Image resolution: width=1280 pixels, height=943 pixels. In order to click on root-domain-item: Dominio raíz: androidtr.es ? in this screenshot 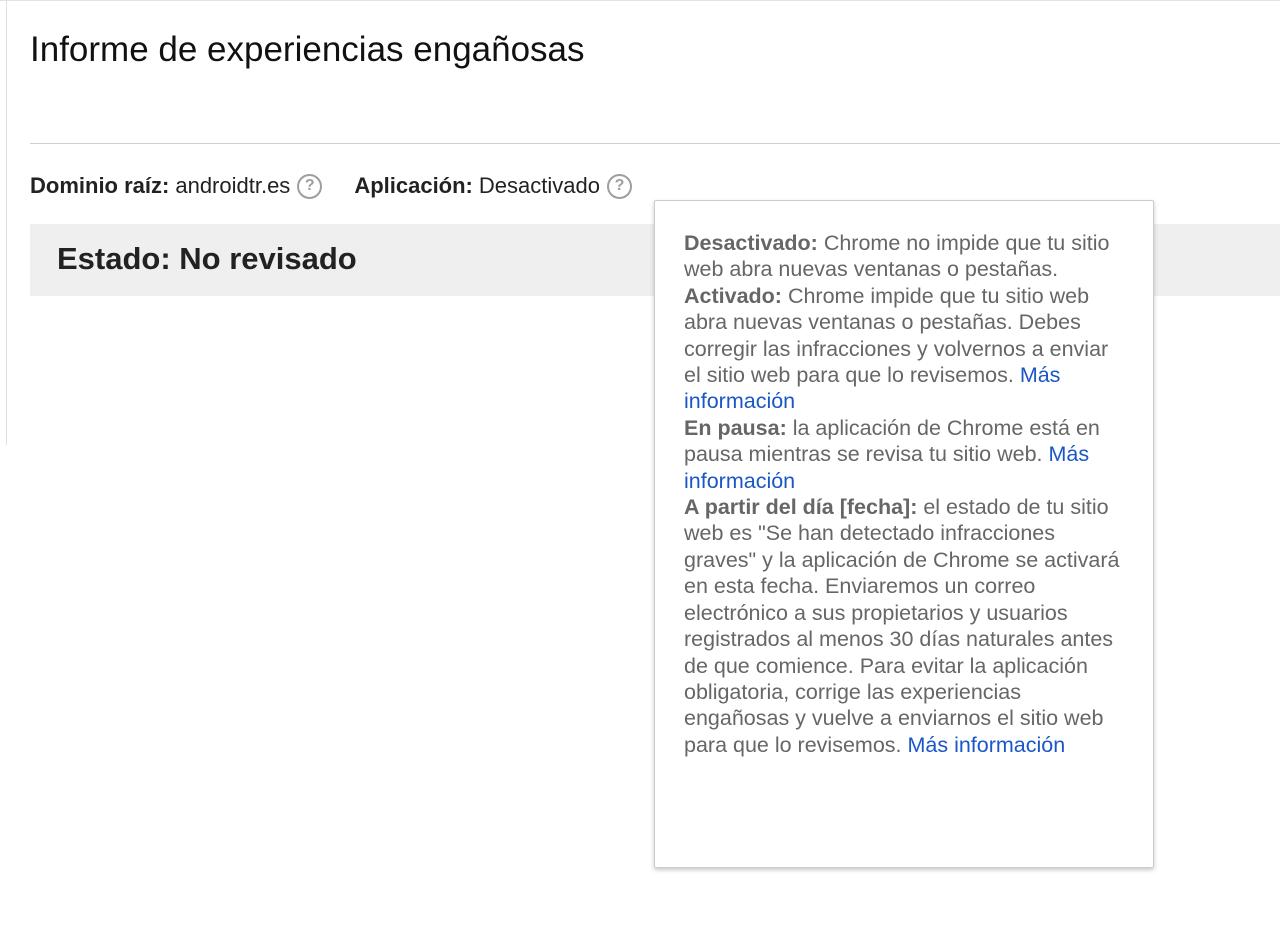, I will do `click(176, 186)`.